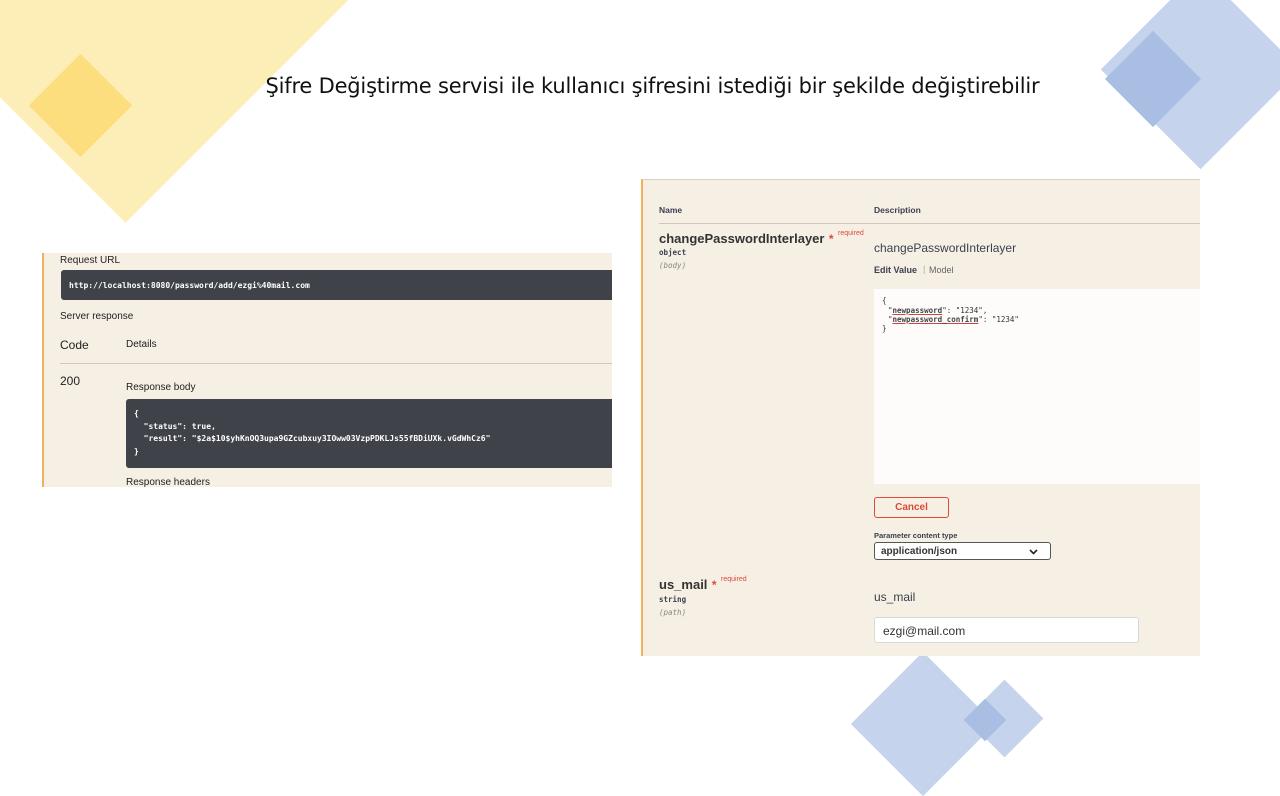 The height and width of the screenshot is (796, 1280). I want to click on cancel-button: Cancel, so click(911, 507).